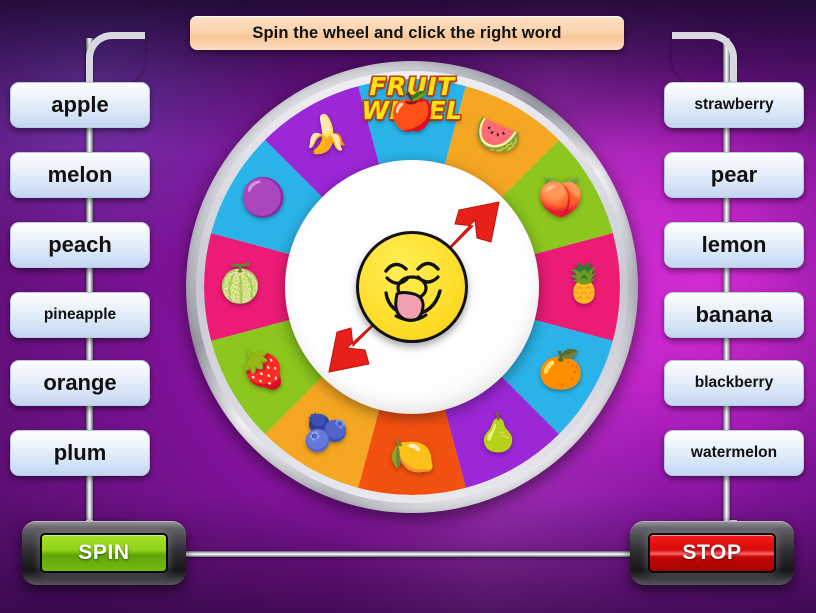 The image size is (816, 613). I want to click on frame-corner-top-left, so click(115, 58).